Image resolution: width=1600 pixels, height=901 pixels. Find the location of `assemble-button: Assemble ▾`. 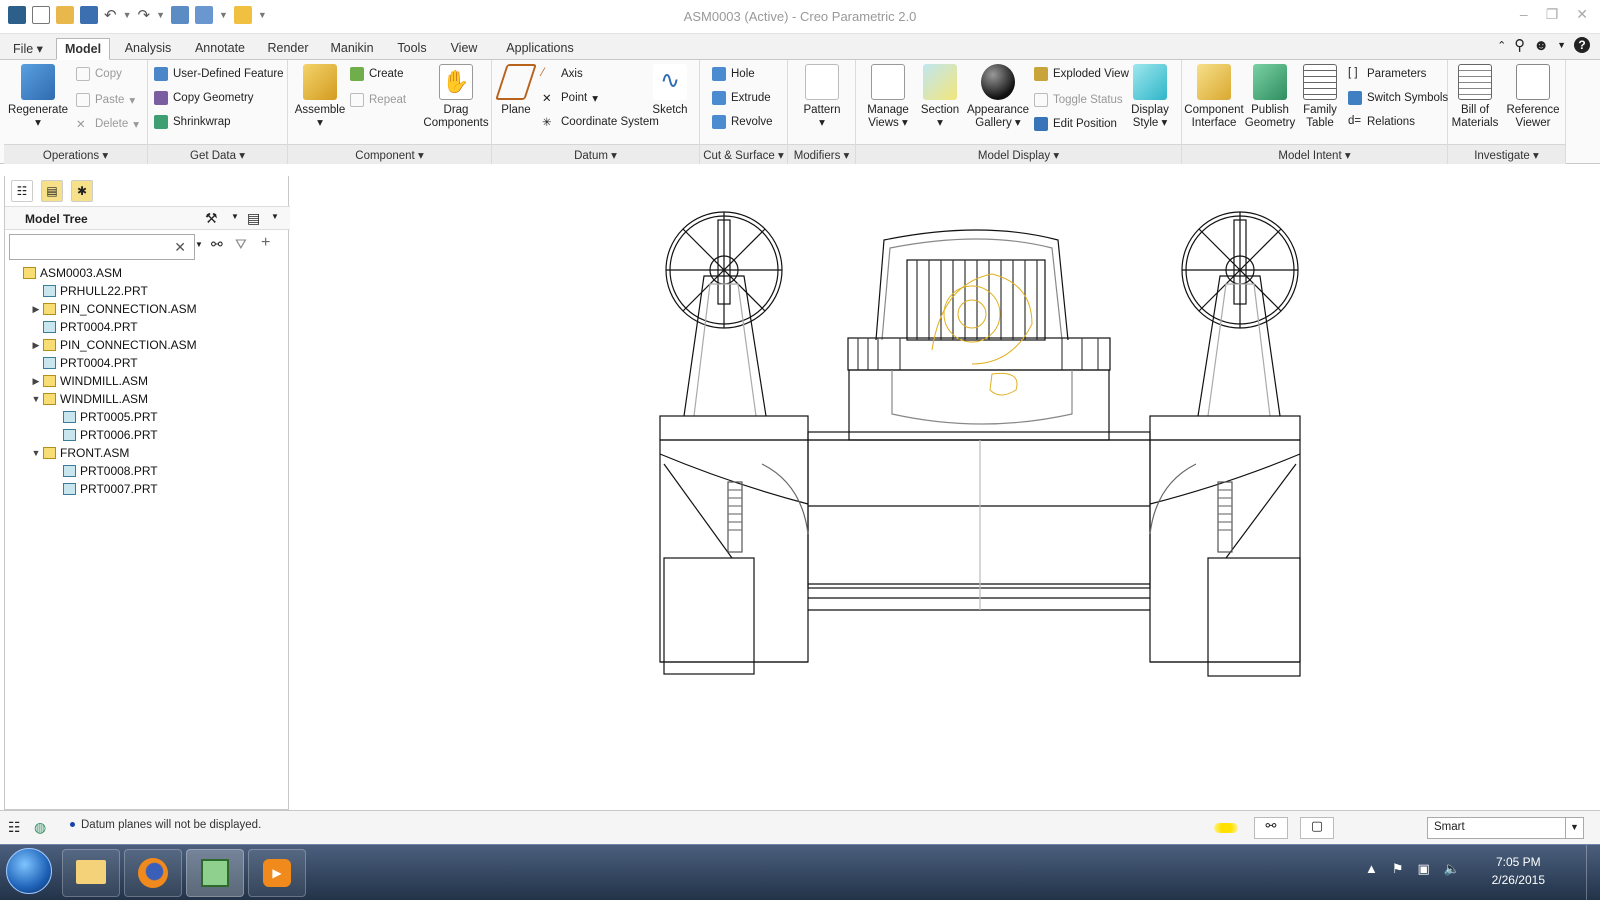

assemble-button: Assemble ▾ is located at coordinates (320, 97).